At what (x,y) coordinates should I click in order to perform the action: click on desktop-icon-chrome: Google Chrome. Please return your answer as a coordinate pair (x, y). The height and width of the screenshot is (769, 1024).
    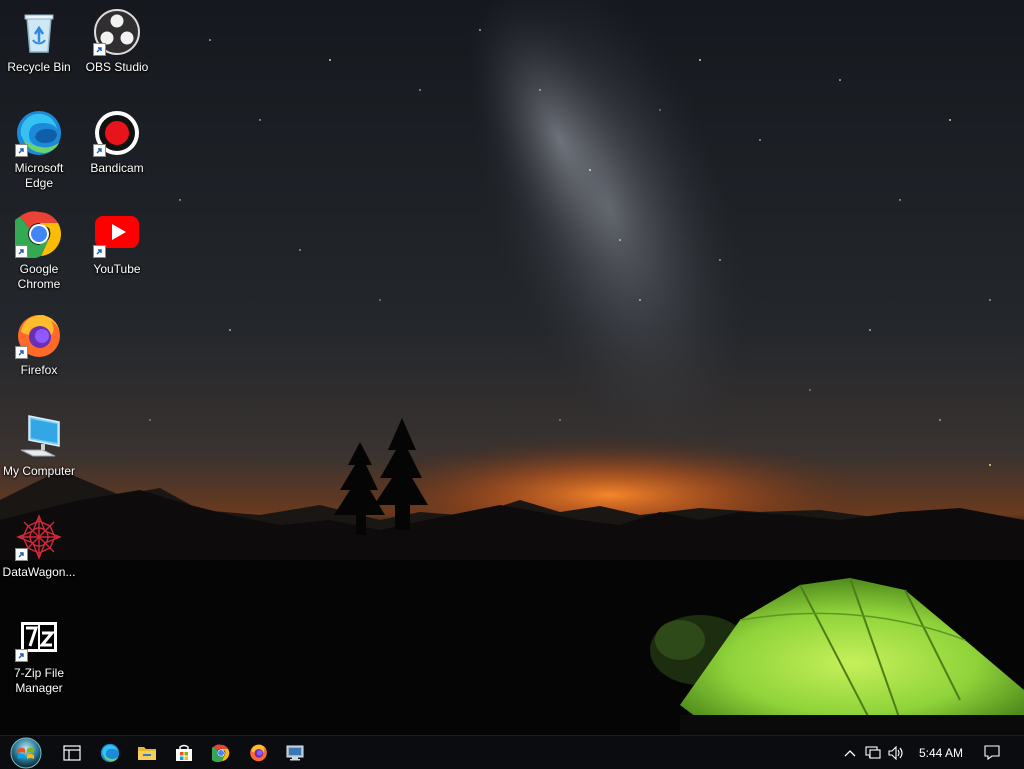
    Looking at the image, I should click on (39, 251).